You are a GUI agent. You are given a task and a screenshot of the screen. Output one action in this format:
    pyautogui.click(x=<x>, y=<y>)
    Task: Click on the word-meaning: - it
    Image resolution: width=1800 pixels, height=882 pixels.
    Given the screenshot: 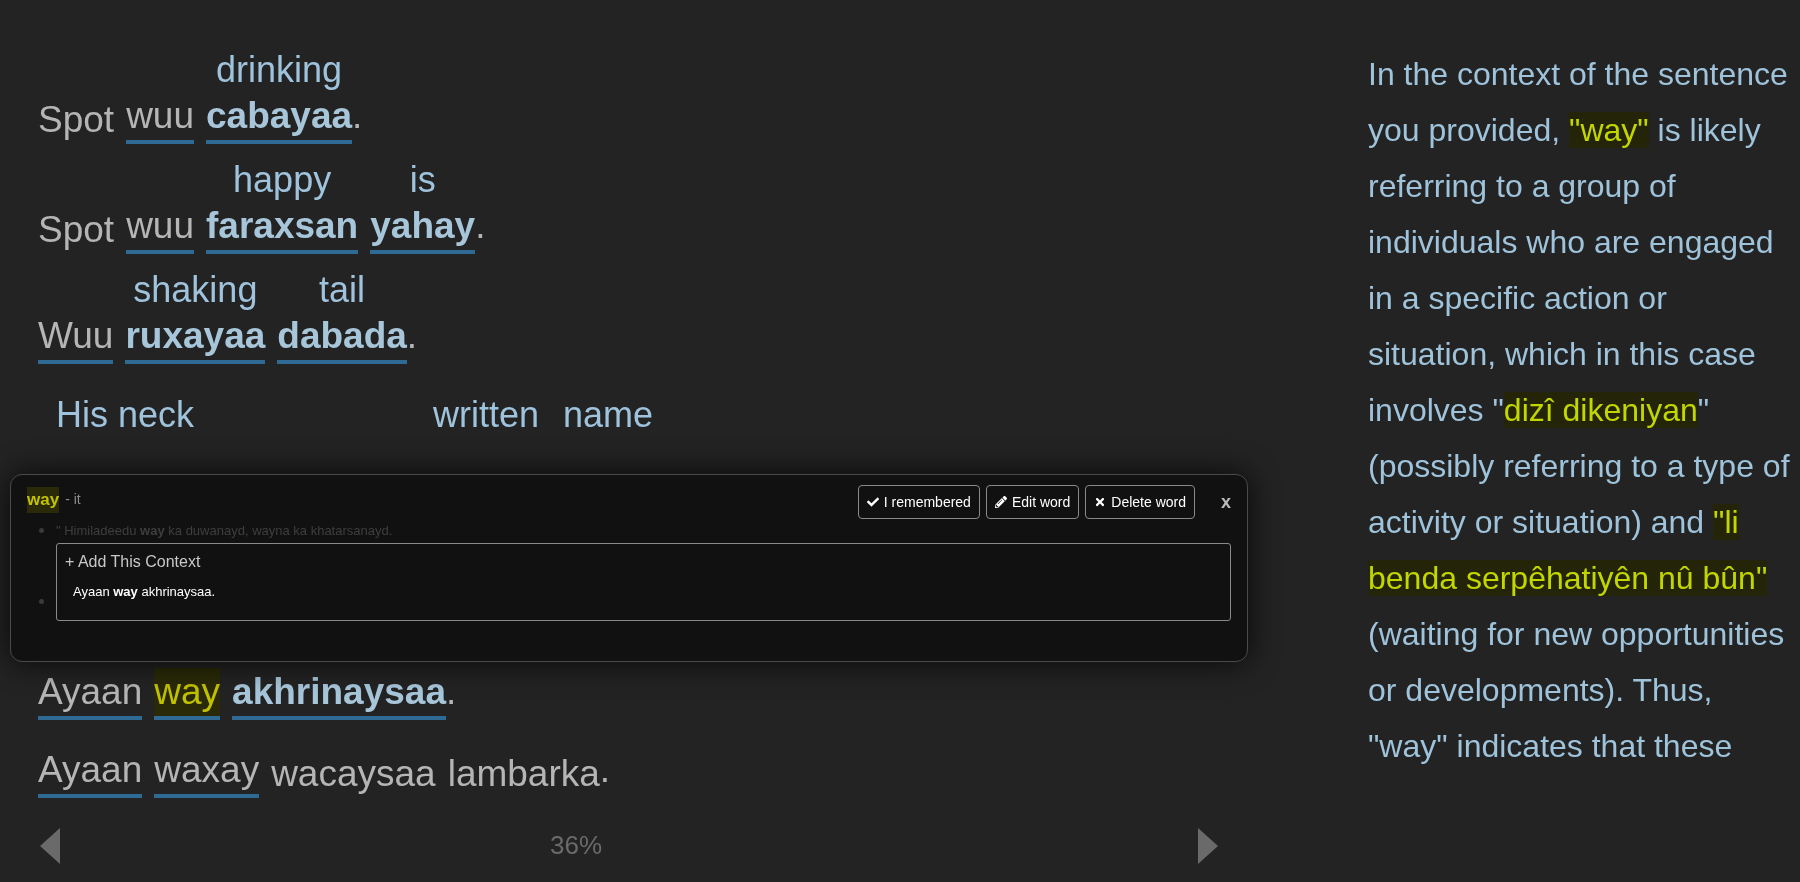 What is the action you would take?
    pyautogui.click(x=73, y=500)
    